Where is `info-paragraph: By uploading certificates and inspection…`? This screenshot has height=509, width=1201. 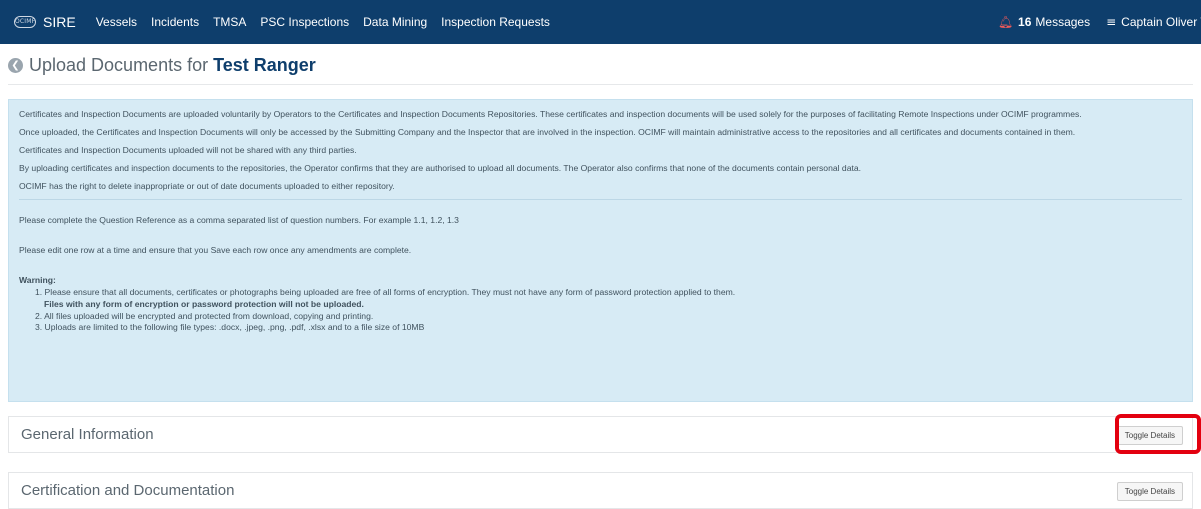 info-paragraph: By uploading certificates and inspection… is located at coordinates (440, 168).